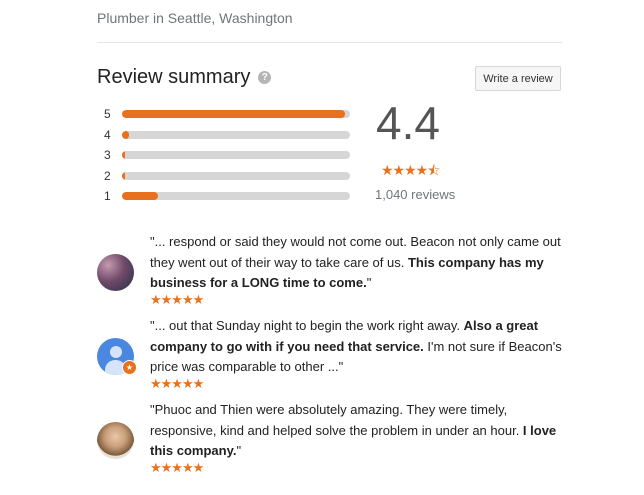  What do you see at coordinates (265, 77) in the screenshot?
I see `help-icon: ?` at bounding box center [265, 77].